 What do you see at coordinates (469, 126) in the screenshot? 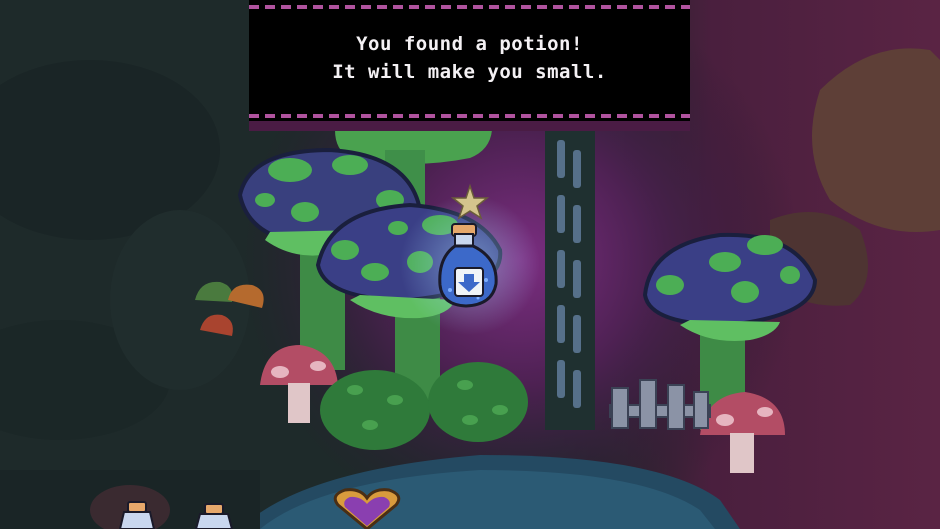
I see `dialog-border-strip` at bounding box center [469, 126].